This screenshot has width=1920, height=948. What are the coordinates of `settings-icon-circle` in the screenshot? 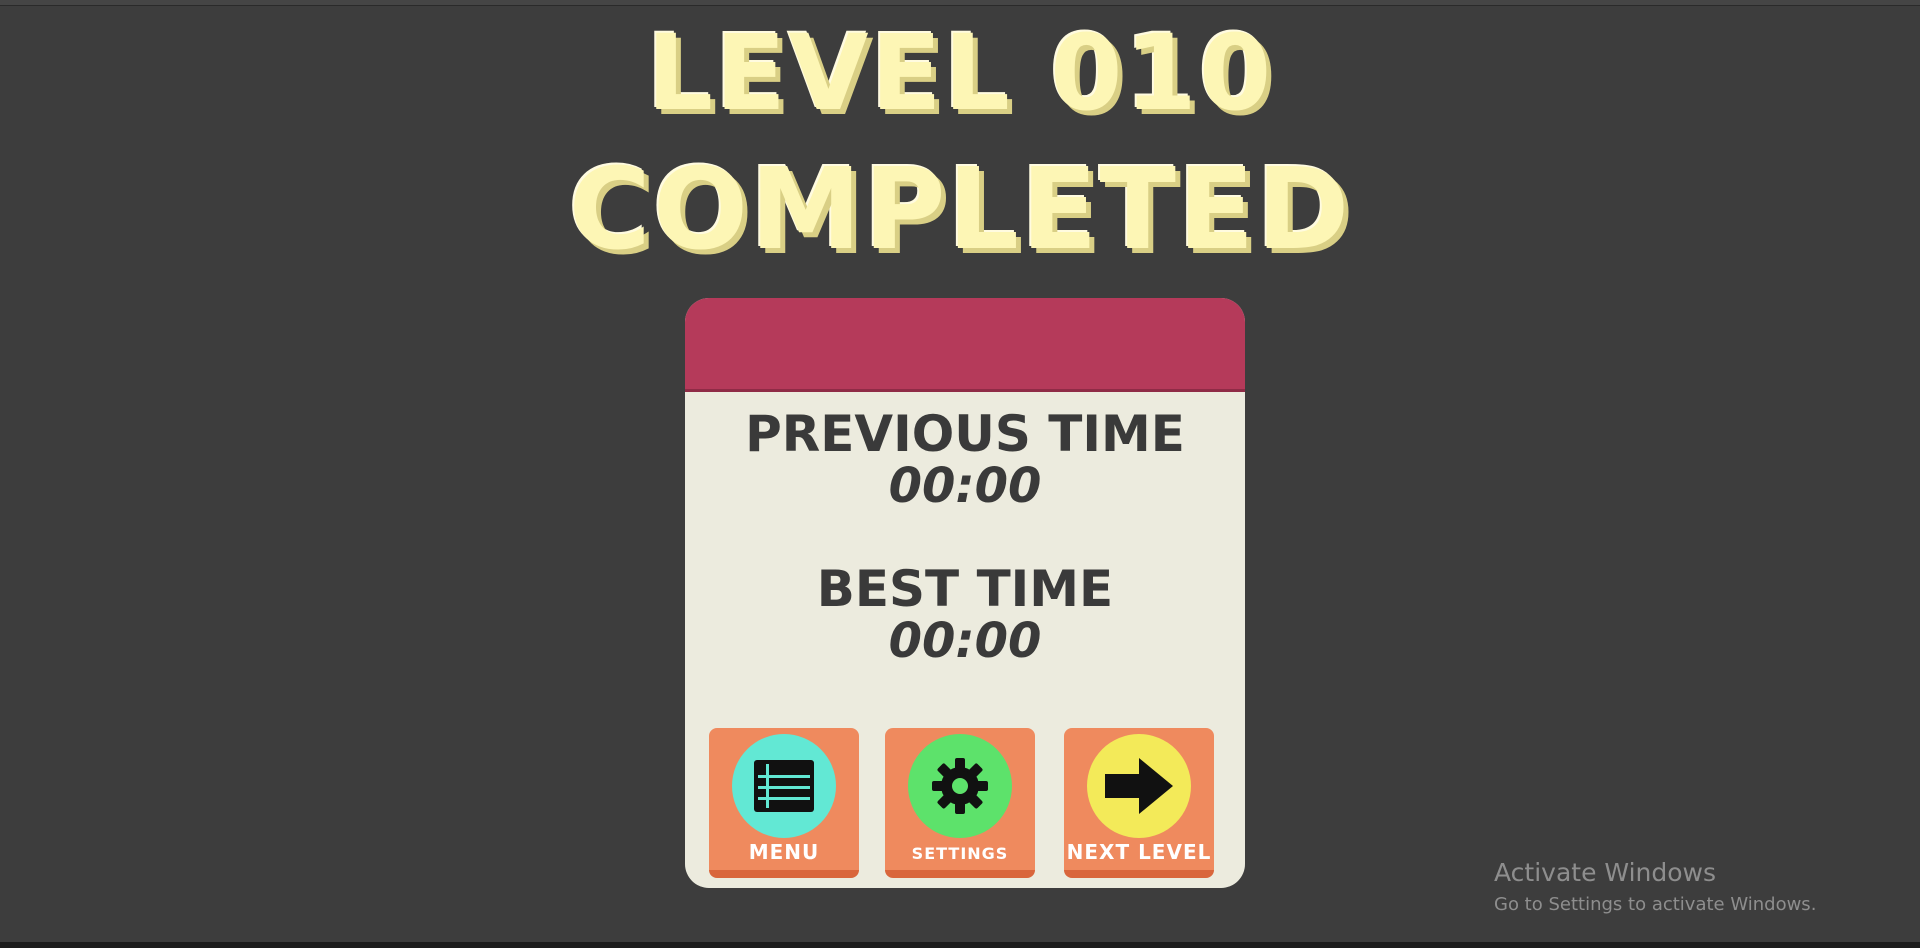 It's located at (960, 786).